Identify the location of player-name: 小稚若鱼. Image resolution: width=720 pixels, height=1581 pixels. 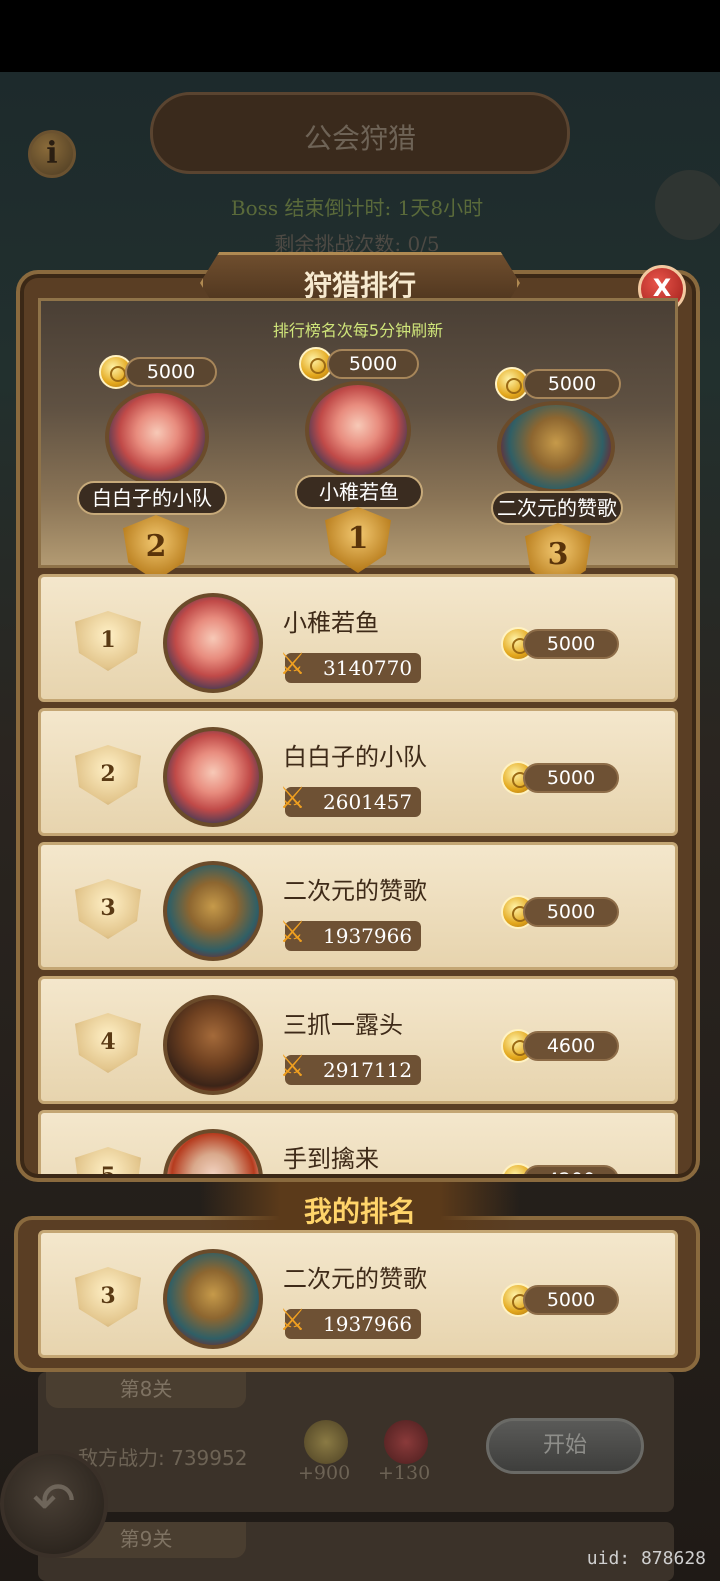
(331, 623).